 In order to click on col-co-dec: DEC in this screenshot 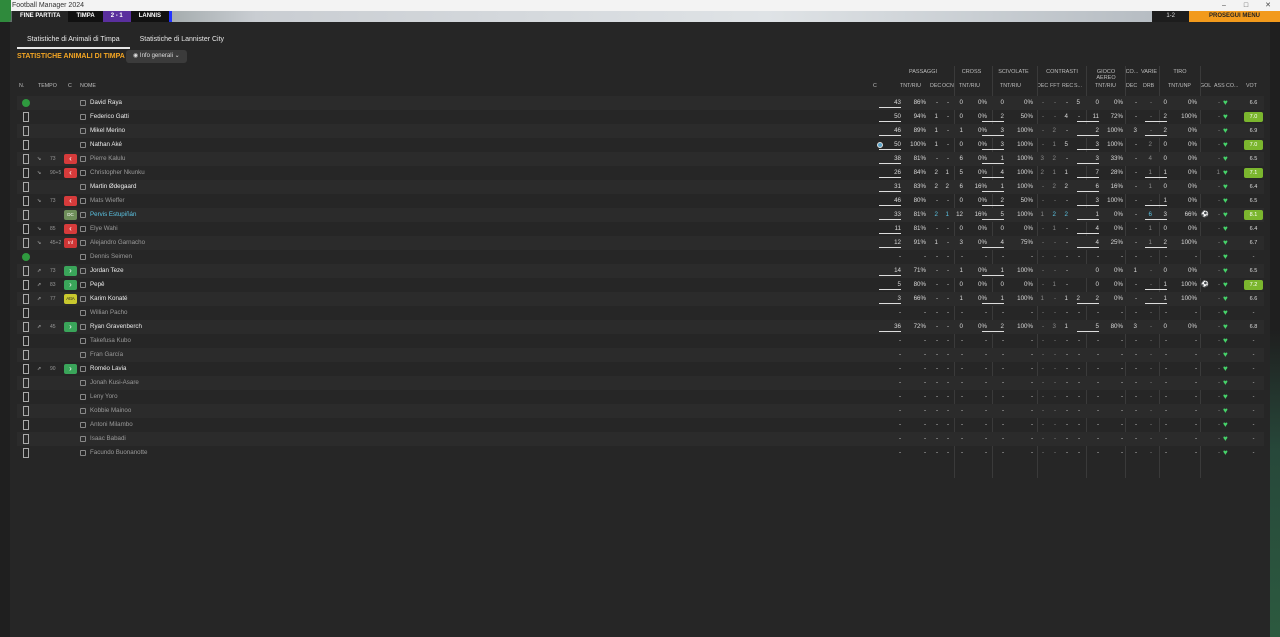, I will do `click(1131, 86)`.